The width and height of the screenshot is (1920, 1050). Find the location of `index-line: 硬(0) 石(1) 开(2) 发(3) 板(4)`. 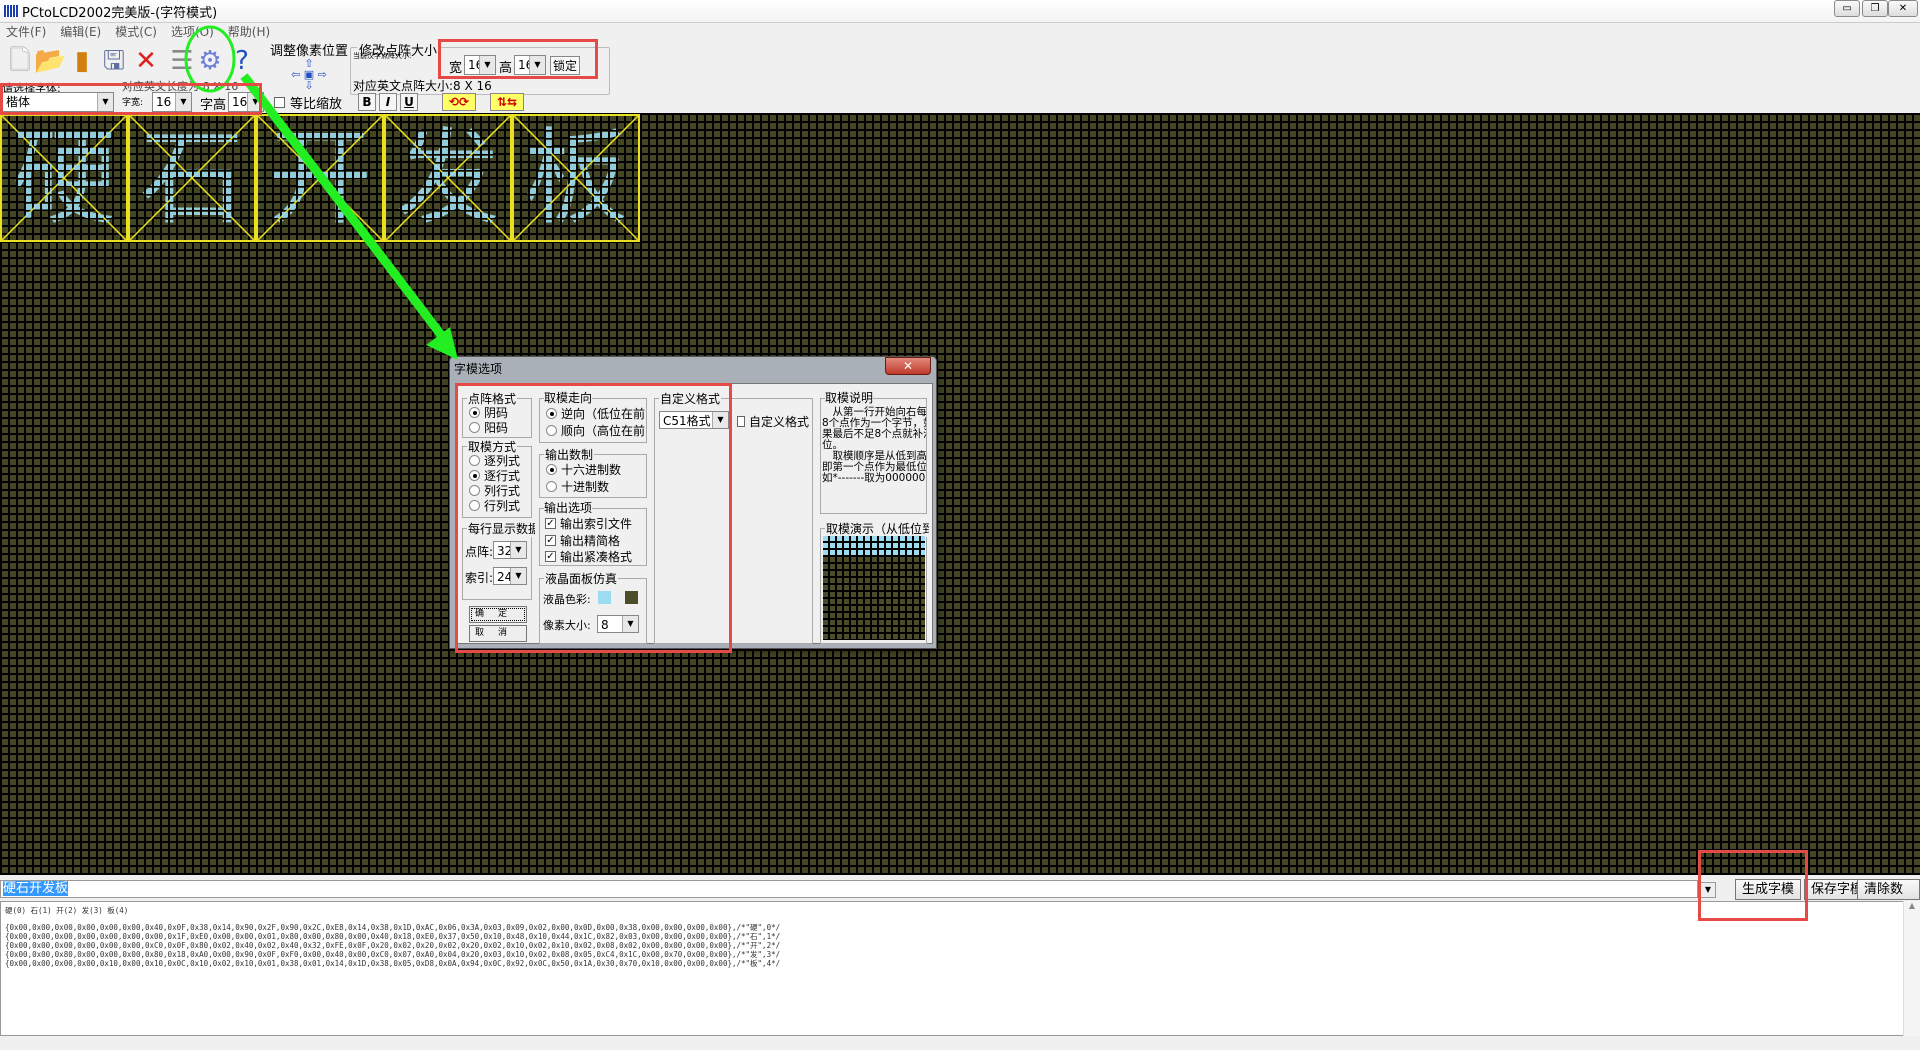

index-line: 硬(0) 石(1) 开(2) 发(3) 板(4) is located at coordinates (67, 910).